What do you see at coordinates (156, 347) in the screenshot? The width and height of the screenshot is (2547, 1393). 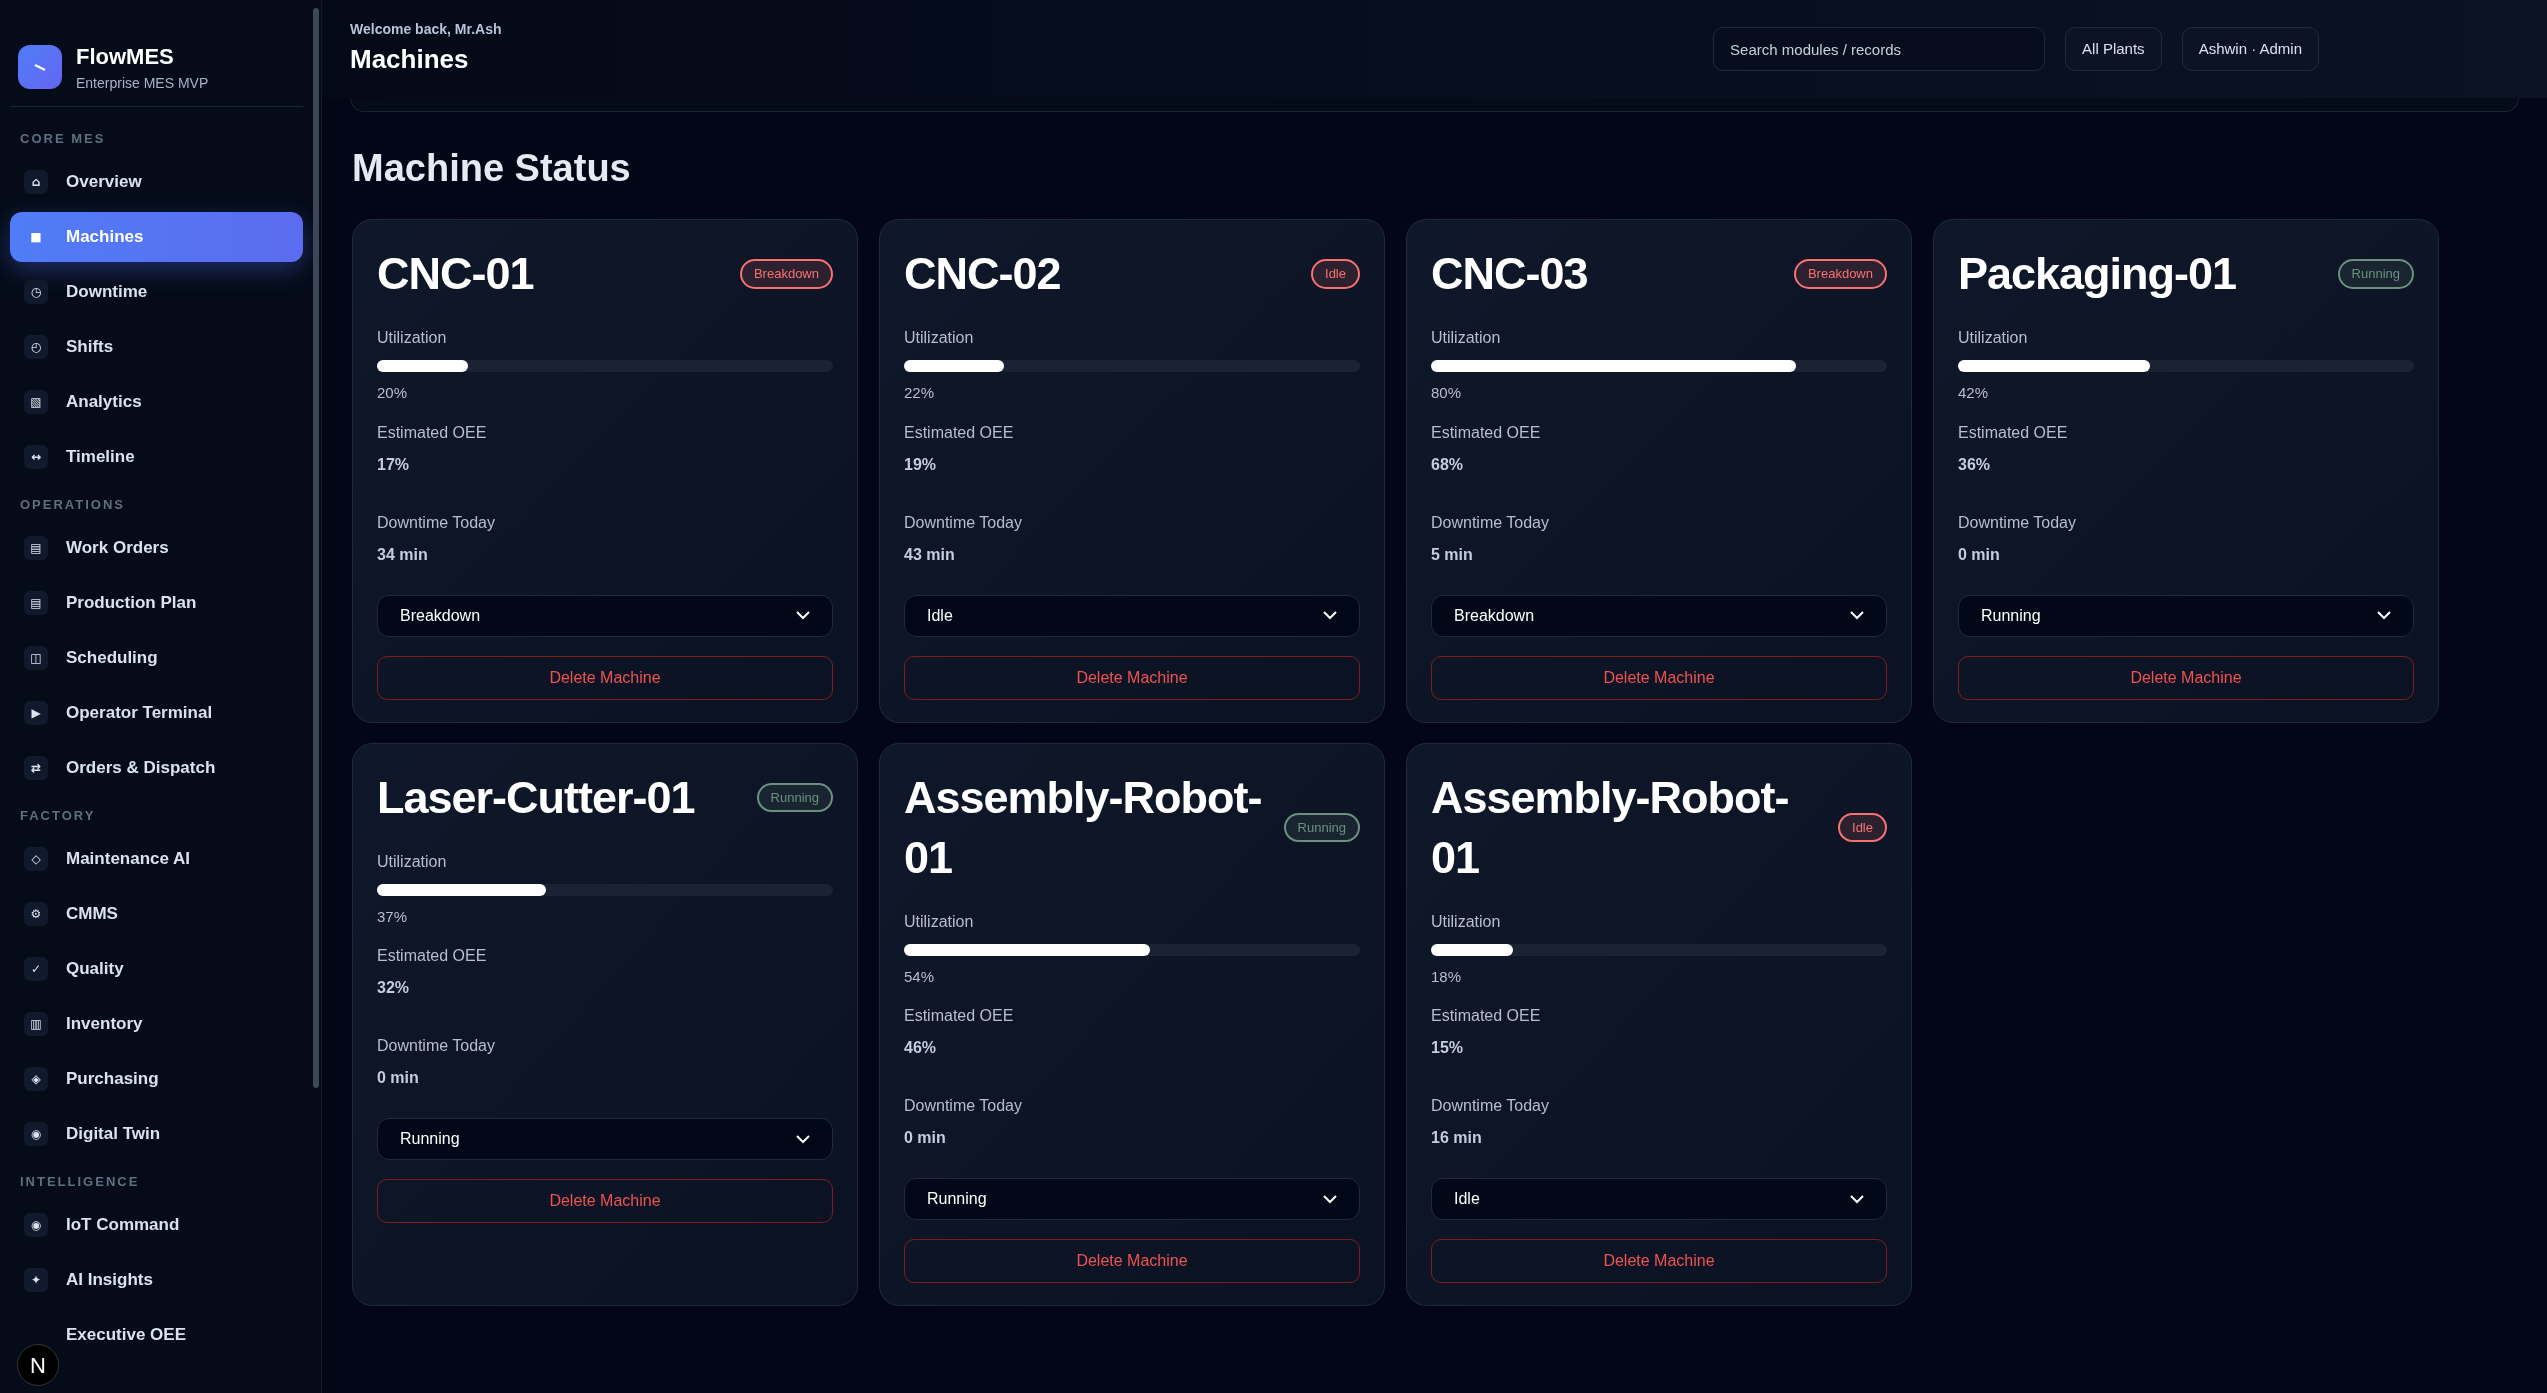 I see `nav-item: ◴ Shifts` at bounding box center [156, 347].